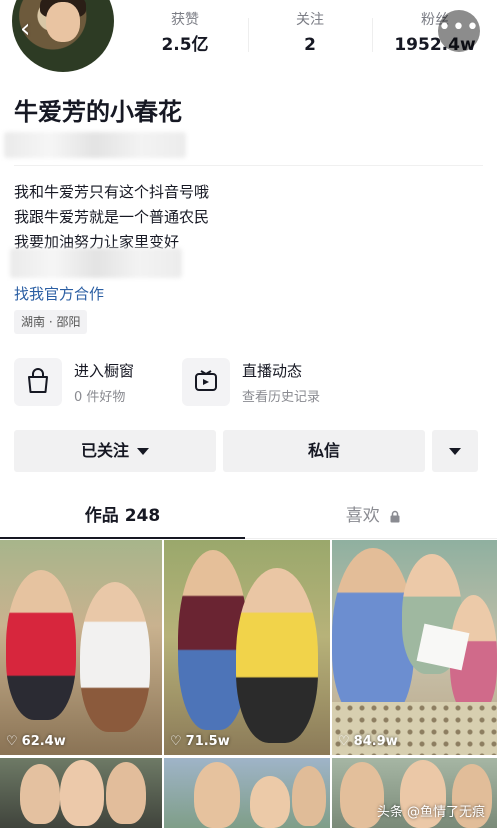 The height and width of the screenshot is (828, 497). I want to click on bio-line: 我跟牛爱芳就是一个普通农民, so click(112, 217).